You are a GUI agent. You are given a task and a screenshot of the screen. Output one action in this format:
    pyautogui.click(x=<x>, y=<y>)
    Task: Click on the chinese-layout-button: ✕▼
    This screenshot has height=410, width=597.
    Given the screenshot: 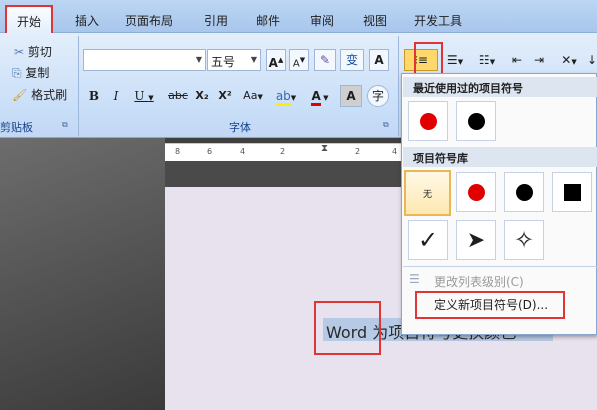 What is the action you would take?
    pyautogui.click(x=569, y=60)
    